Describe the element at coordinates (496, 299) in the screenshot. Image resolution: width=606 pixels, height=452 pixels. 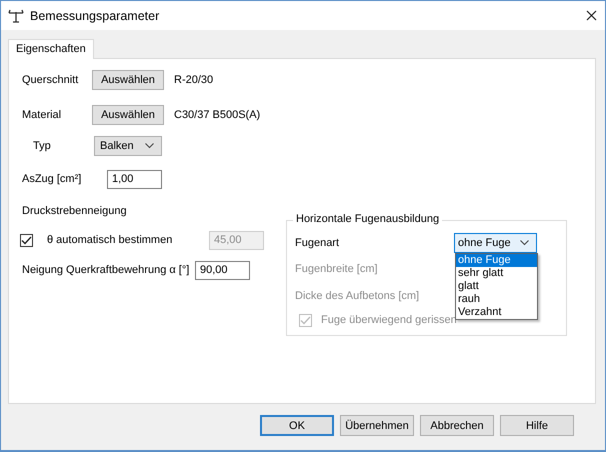
I see `dropdown-option: rauh` at that location.